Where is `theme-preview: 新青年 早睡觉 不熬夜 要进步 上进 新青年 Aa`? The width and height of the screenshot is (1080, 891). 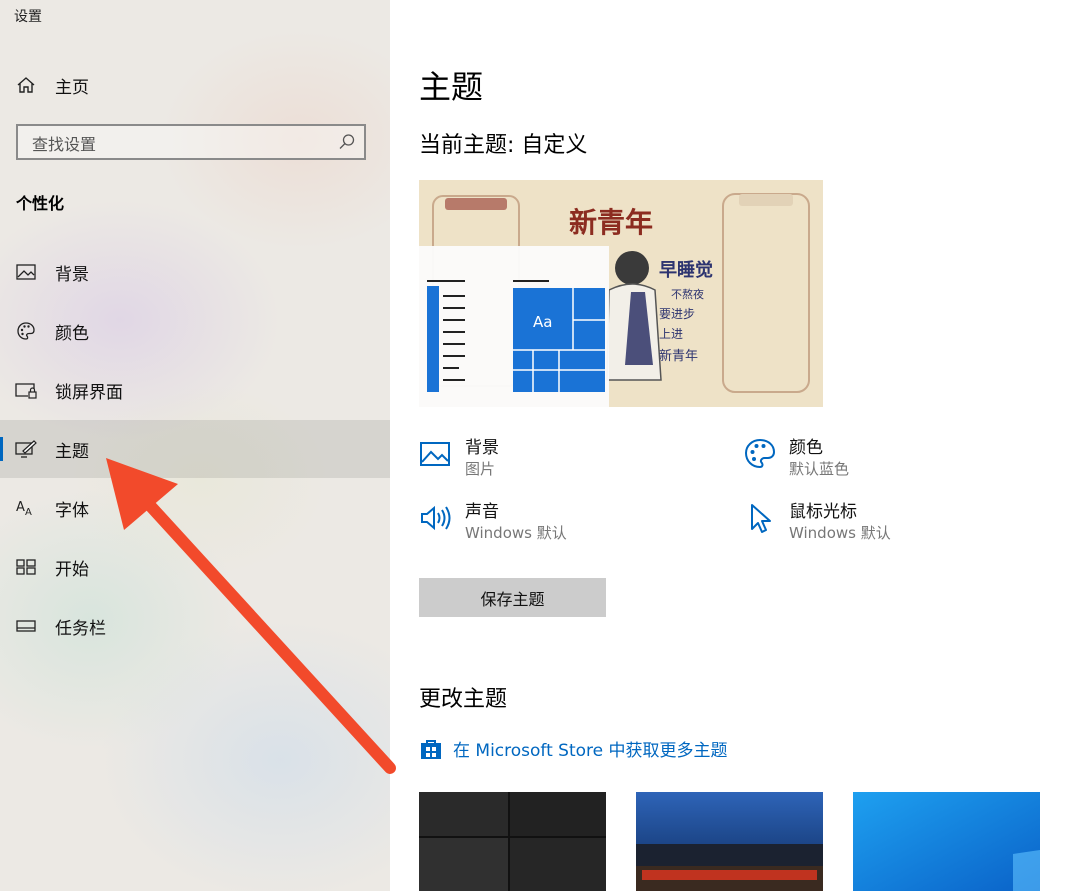
theme-preview: 新青年 早睡觉 不熬夜 要进步 上进 新青年 Aa is located at coordinates (621, 293).